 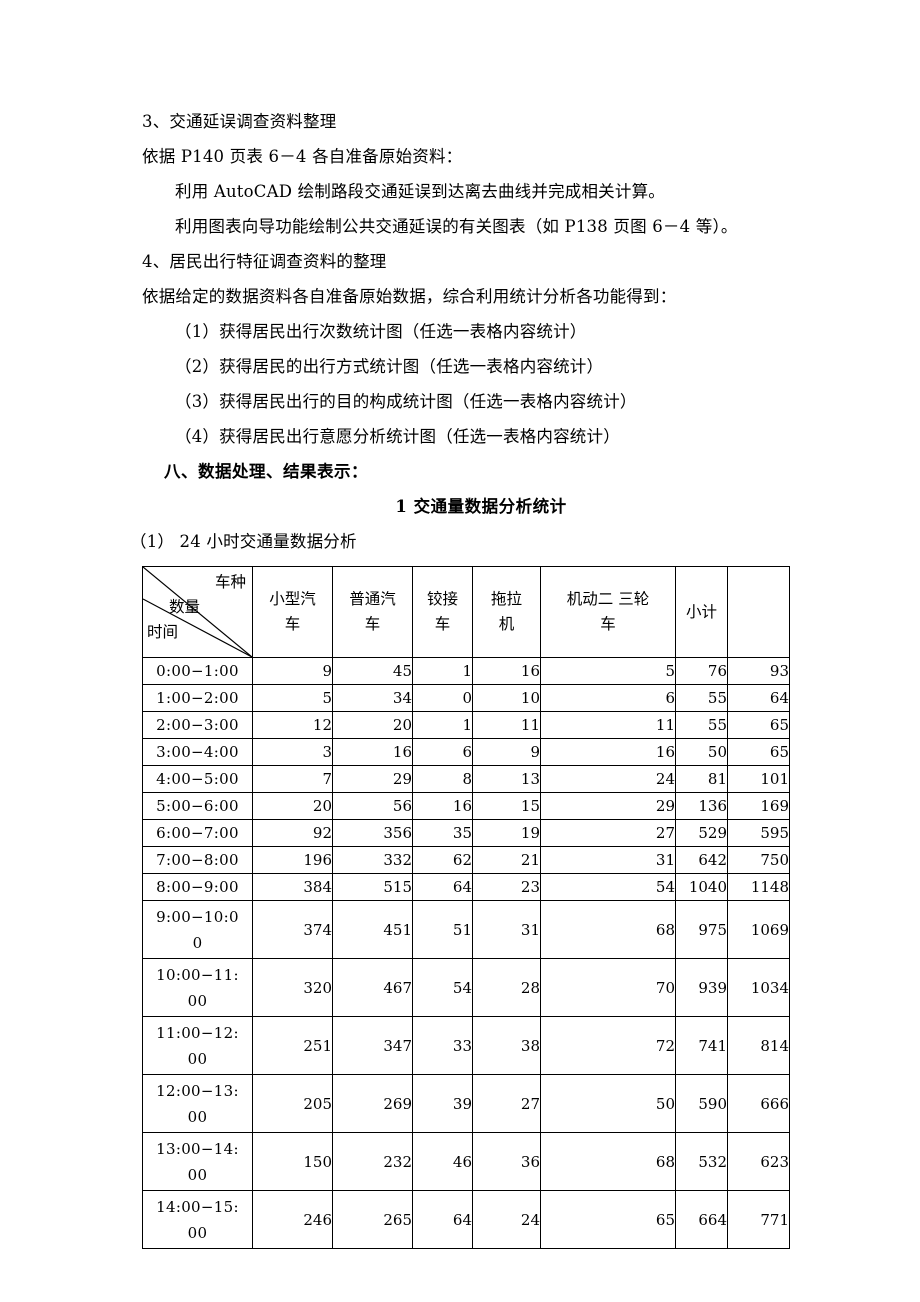 I want to click on cell-tractor: 16, so click(x=506, y=671).